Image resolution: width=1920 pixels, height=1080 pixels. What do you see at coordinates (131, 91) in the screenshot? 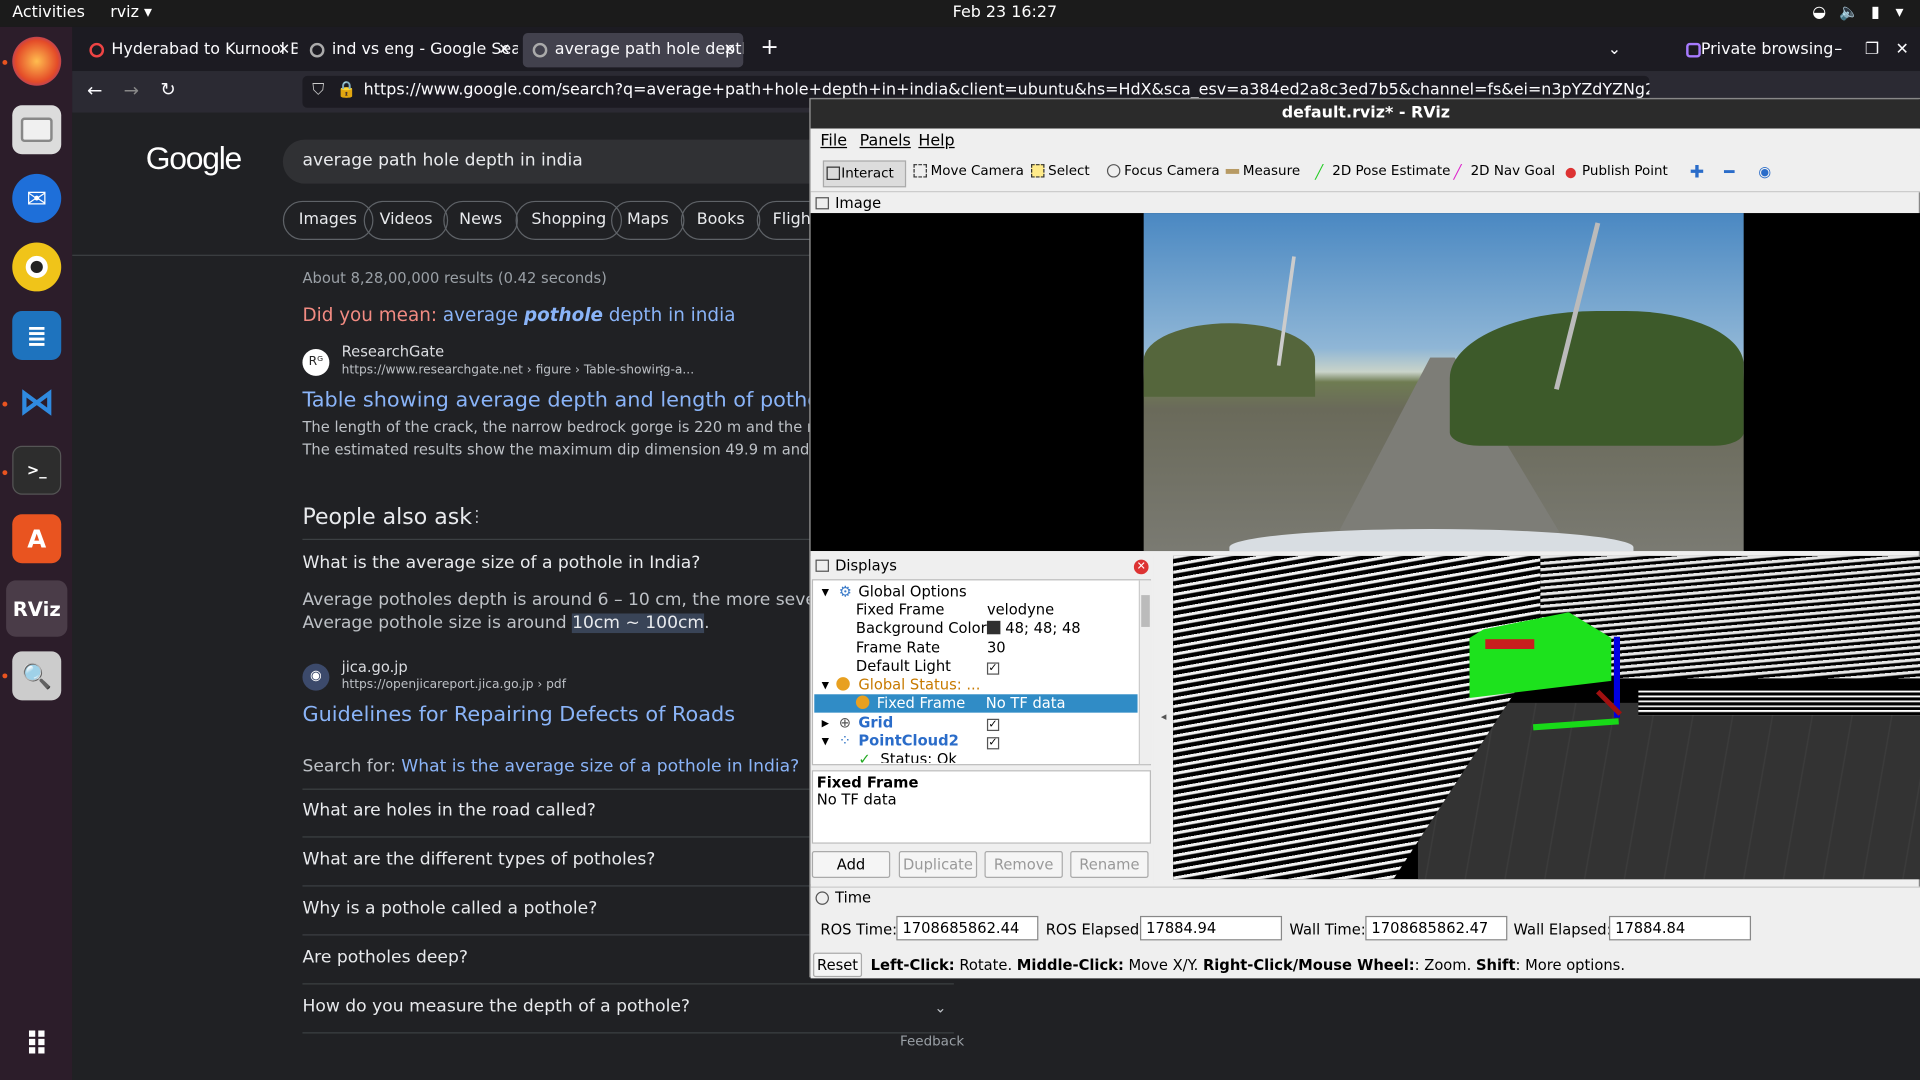
I see `forward-icon: →` at bounding box center [131, 91].